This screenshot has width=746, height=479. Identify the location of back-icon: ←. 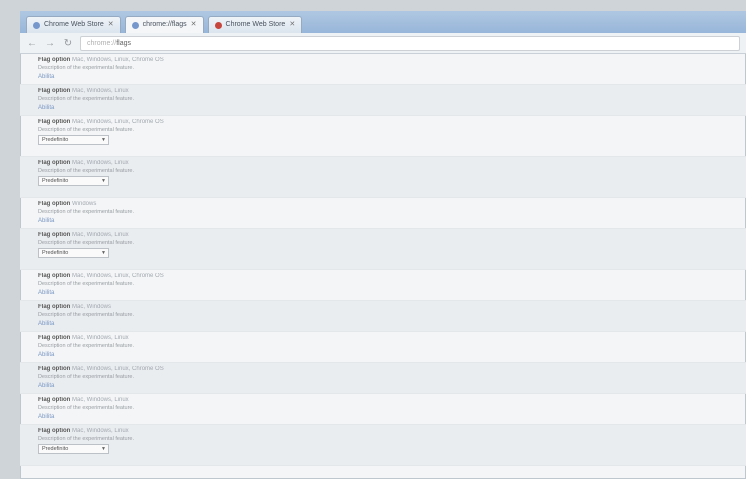
(32, 43).